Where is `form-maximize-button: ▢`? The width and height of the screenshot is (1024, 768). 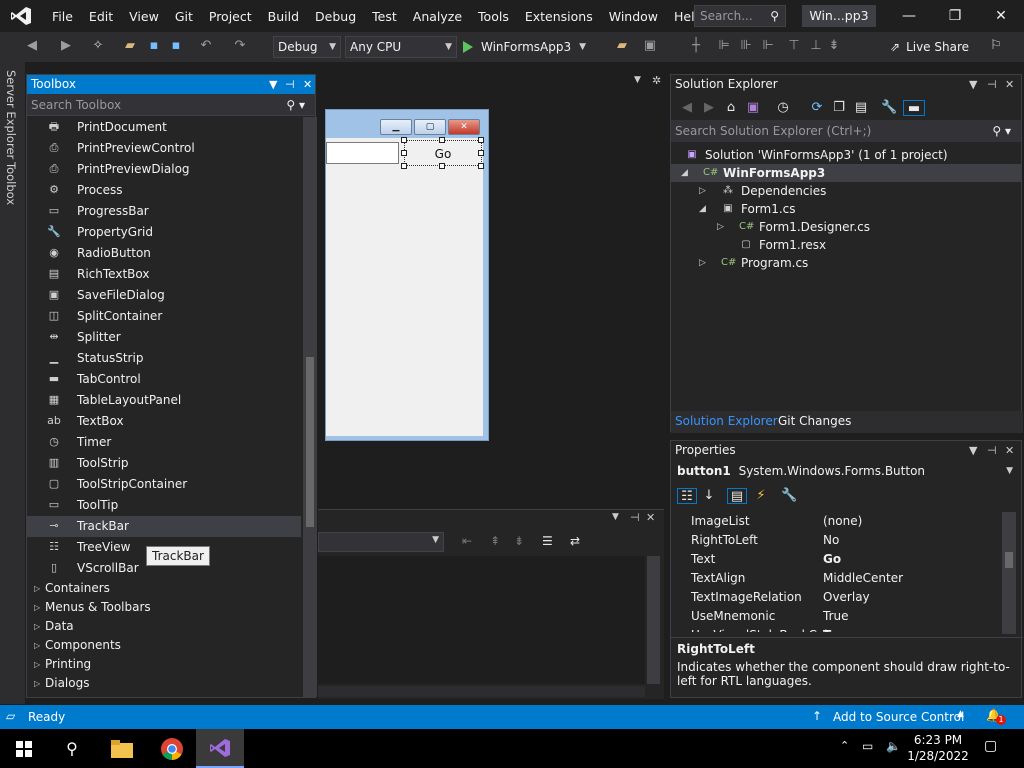 form-maximize-button: ▢ is located at coordinates (430, 127).